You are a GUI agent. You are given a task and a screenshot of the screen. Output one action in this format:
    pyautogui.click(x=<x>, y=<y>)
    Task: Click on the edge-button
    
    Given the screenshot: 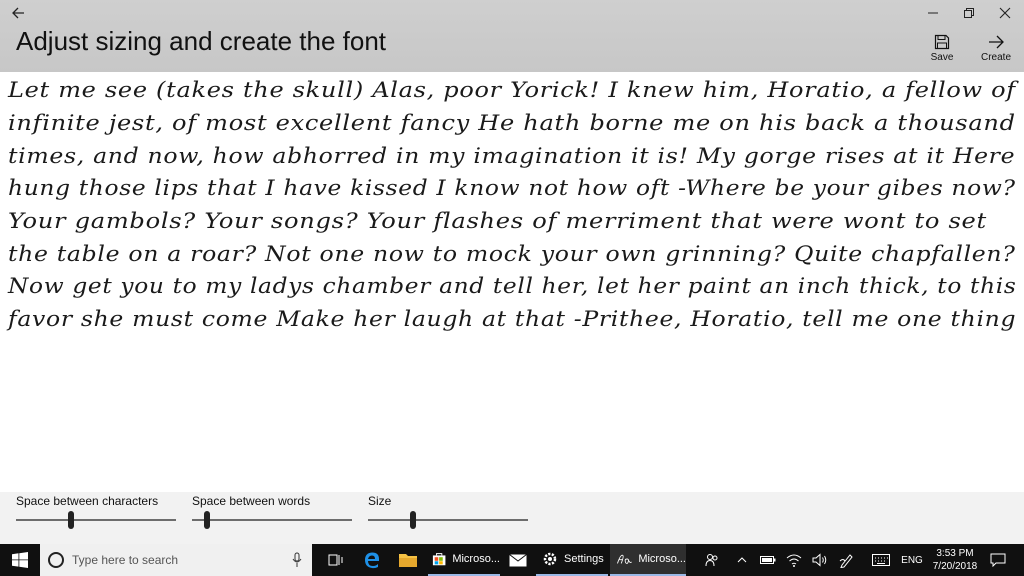 What is the action you would take?
    pyautogui.click(x=372, y=560)
    